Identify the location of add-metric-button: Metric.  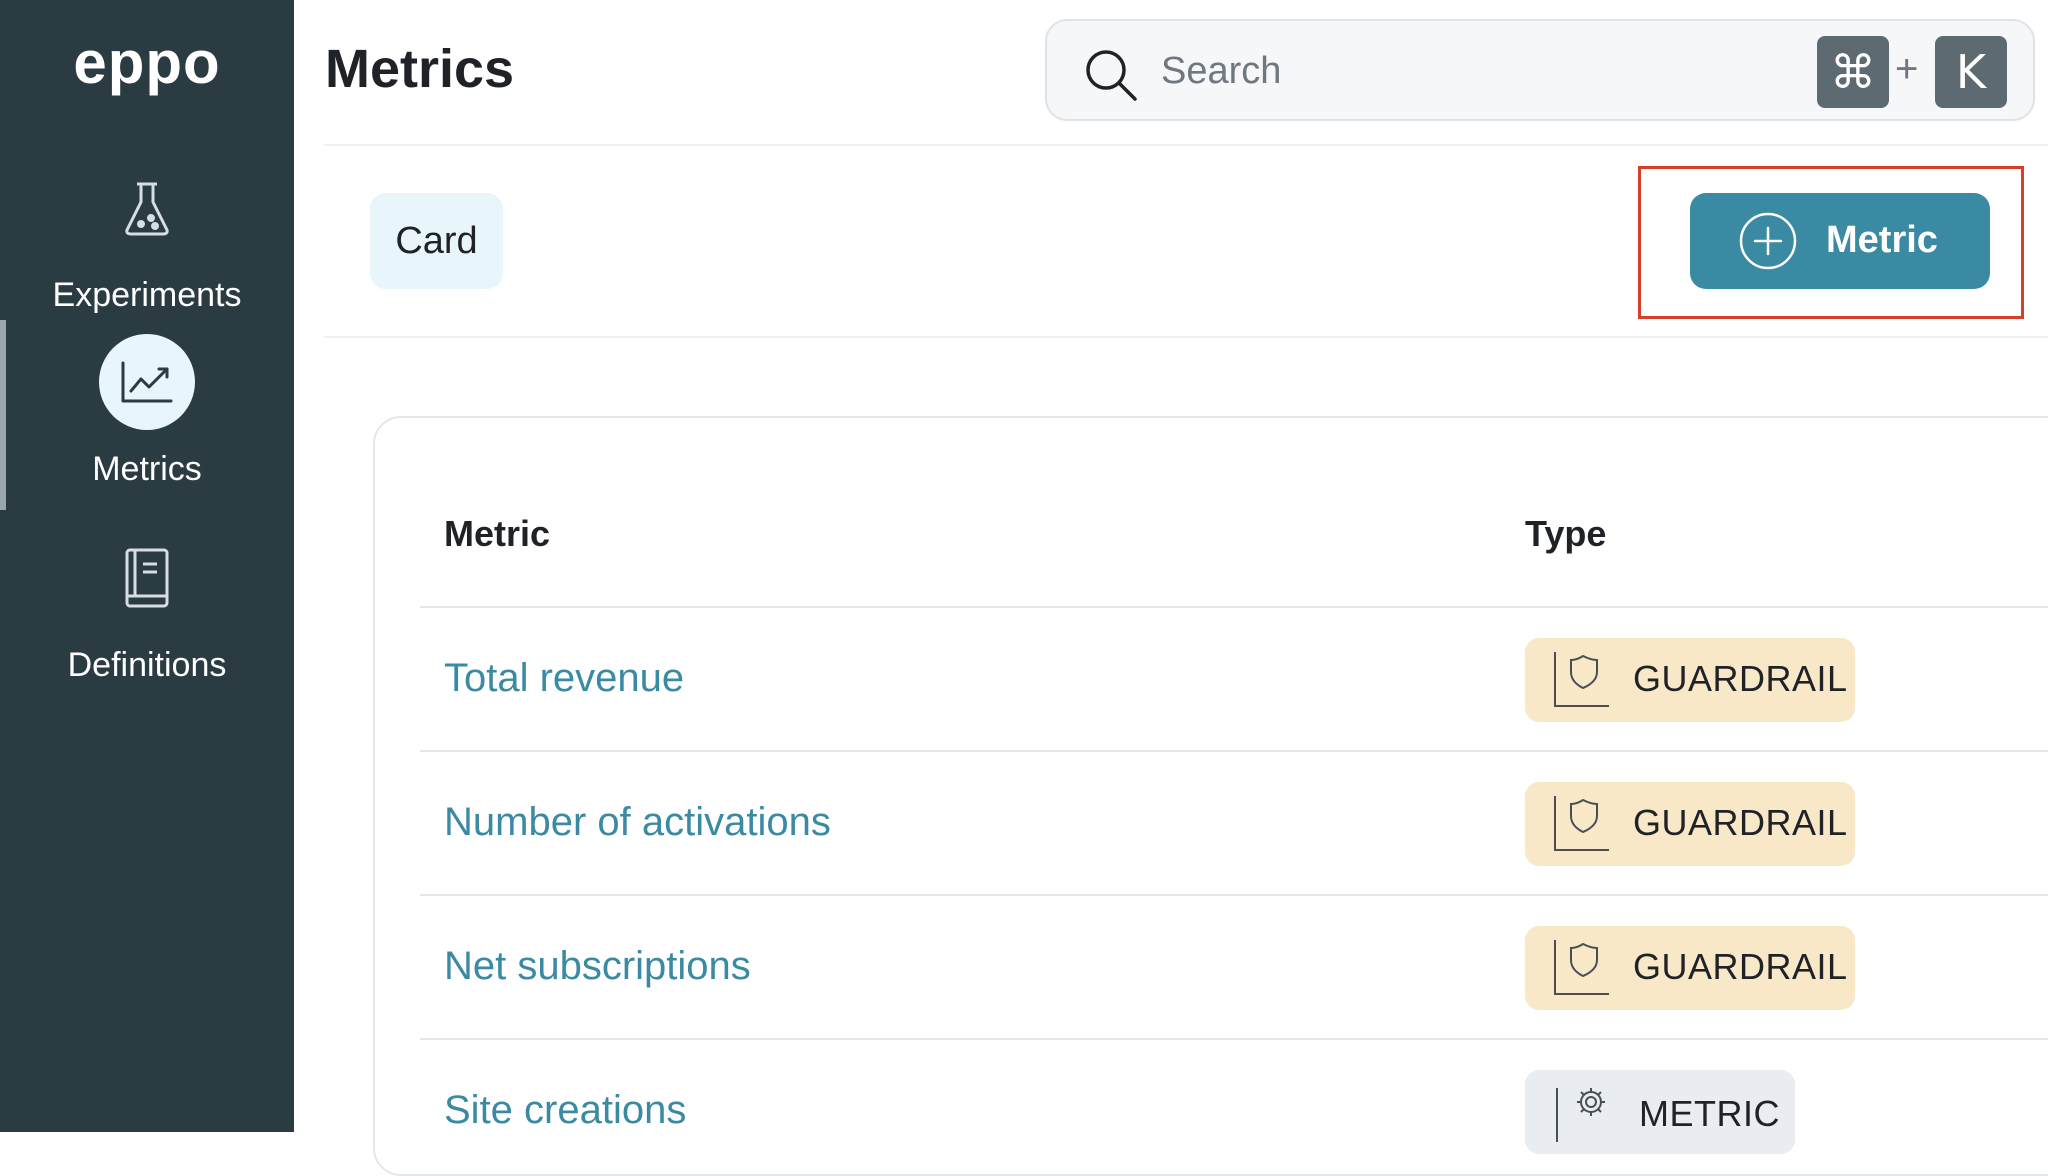
(1840, 241).